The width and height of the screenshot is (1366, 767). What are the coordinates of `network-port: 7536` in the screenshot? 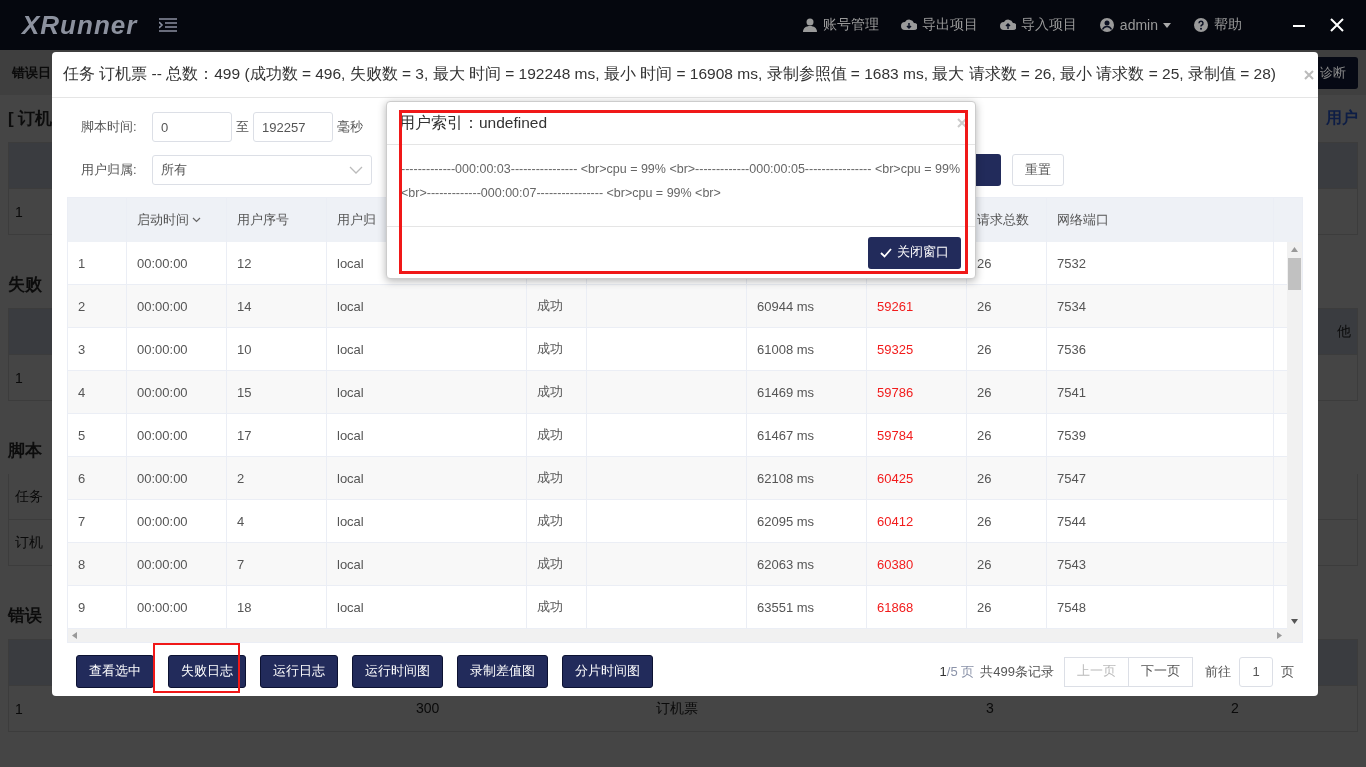 It's located at (1071, 349).